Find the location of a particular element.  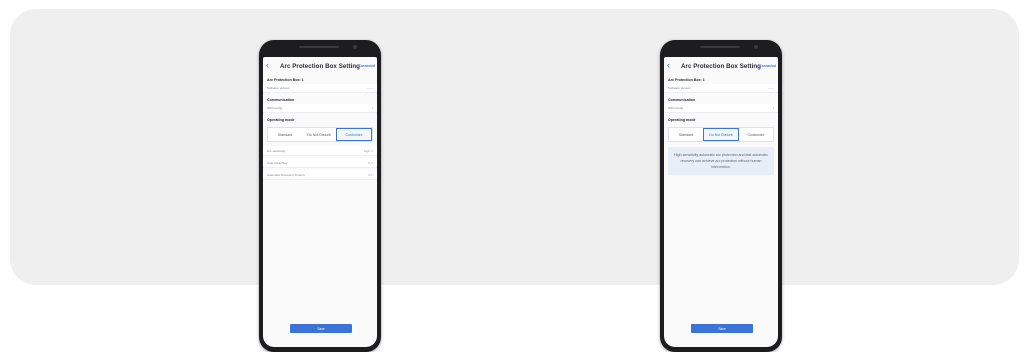

param-label: Auto-Clear/Sec is located at coordinates (277, 162).